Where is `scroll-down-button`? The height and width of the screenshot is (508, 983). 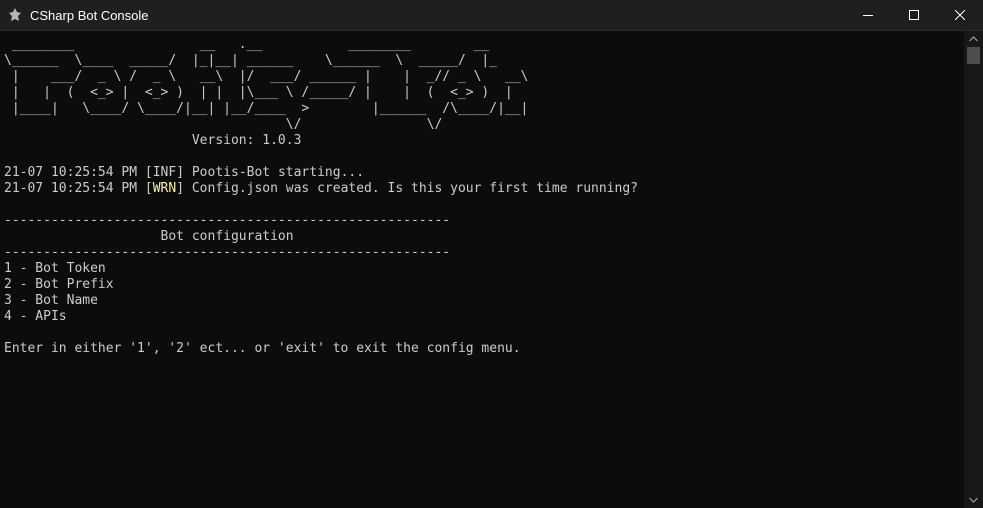
scroll-down-button is located at coordinates (973, 500).